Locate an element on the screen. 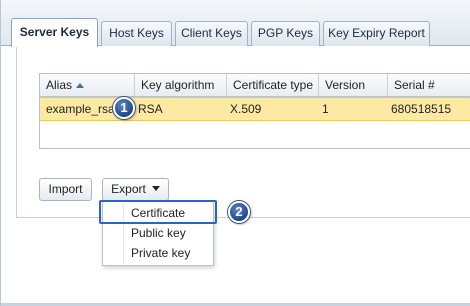 The image size is (470, 306). column-header-serial: Serial # is located at coordinates (429, 85).